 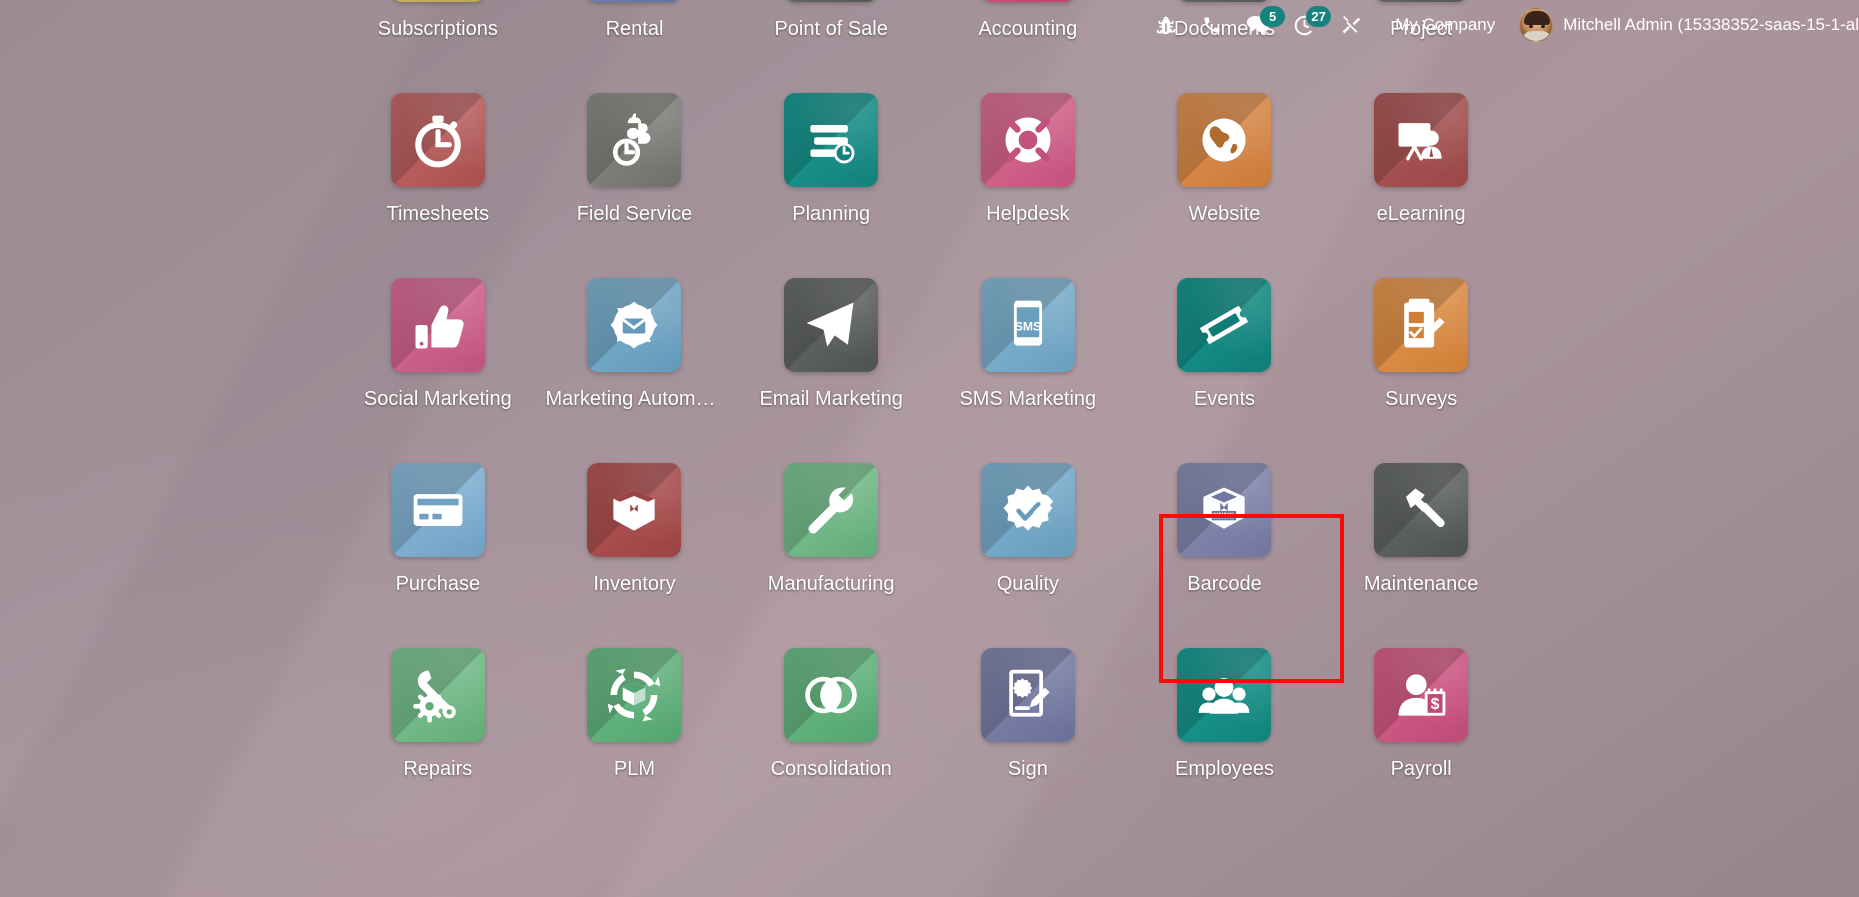 What do you see at coordinates (634, 584) in the screenshot?
I see `app-label: Inventory` at bounding box center [634, 584].